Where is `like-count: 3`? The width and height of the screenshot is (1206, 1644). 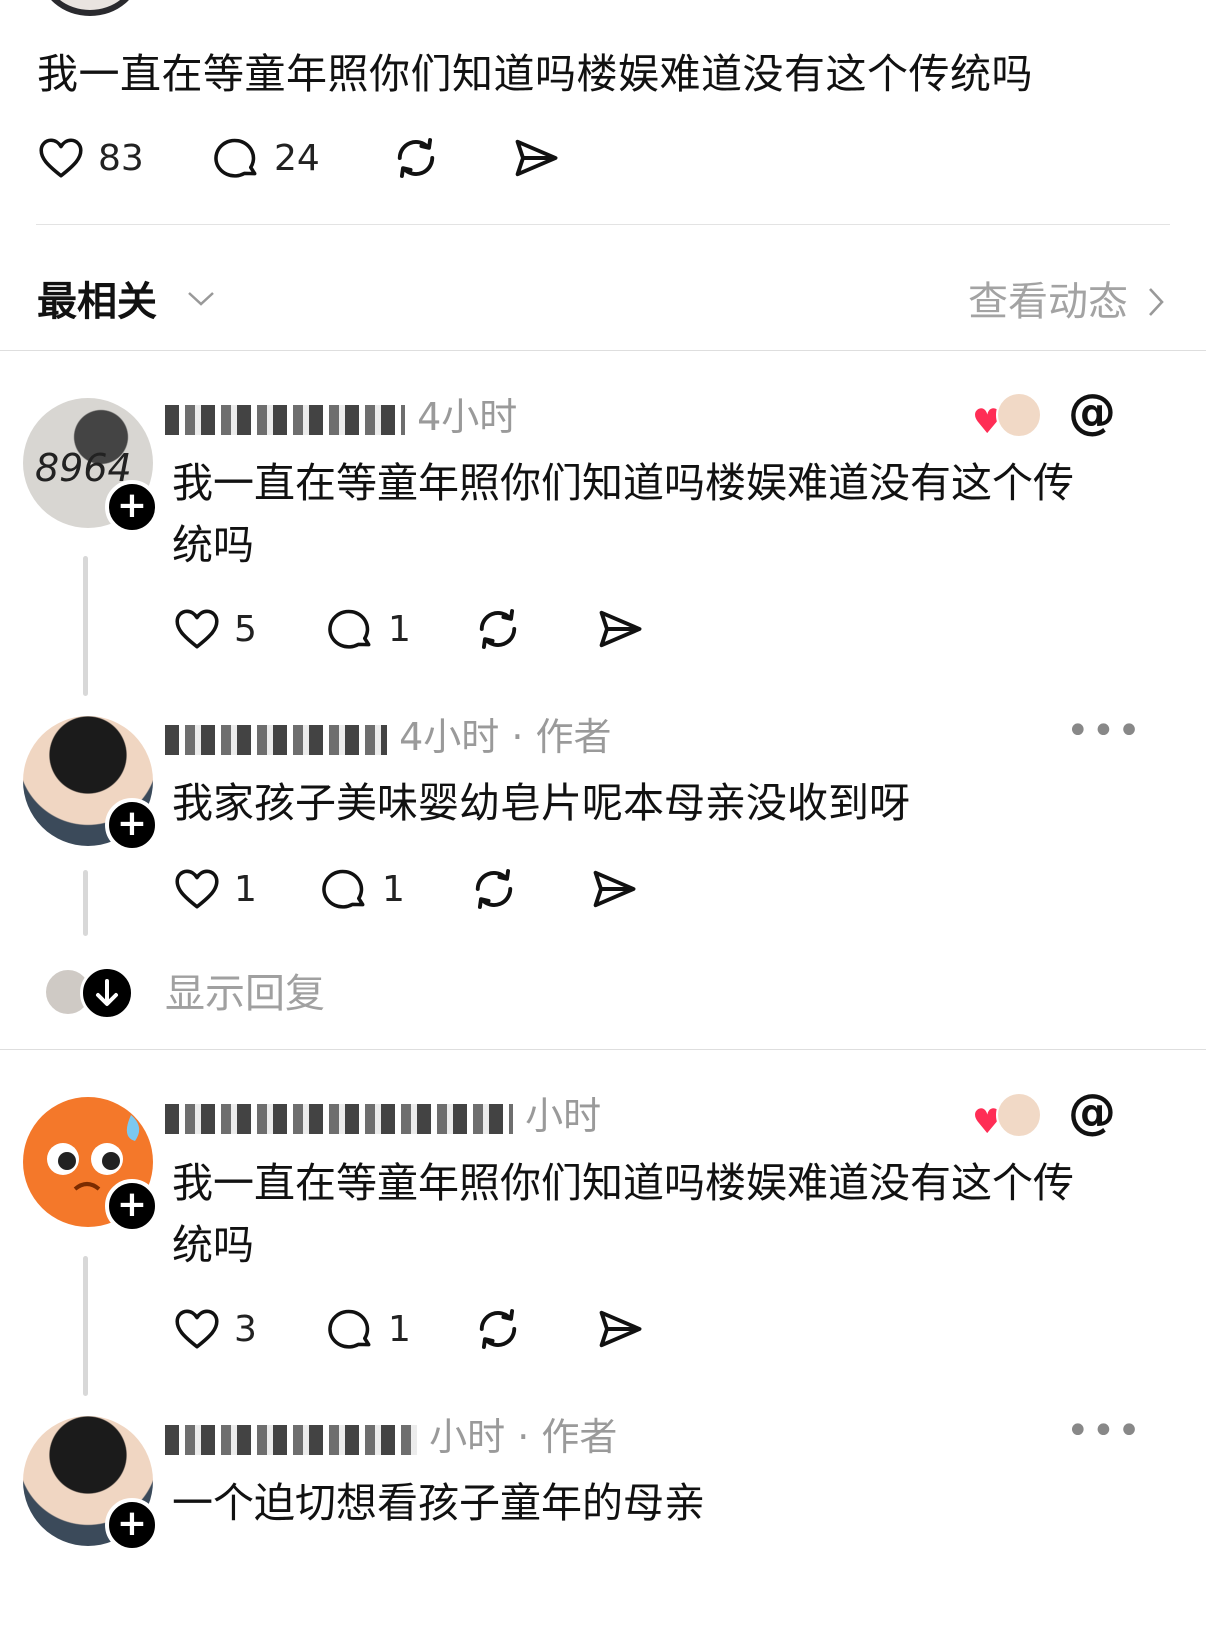 like-count: 3 is located at coordinates (245, 1329).